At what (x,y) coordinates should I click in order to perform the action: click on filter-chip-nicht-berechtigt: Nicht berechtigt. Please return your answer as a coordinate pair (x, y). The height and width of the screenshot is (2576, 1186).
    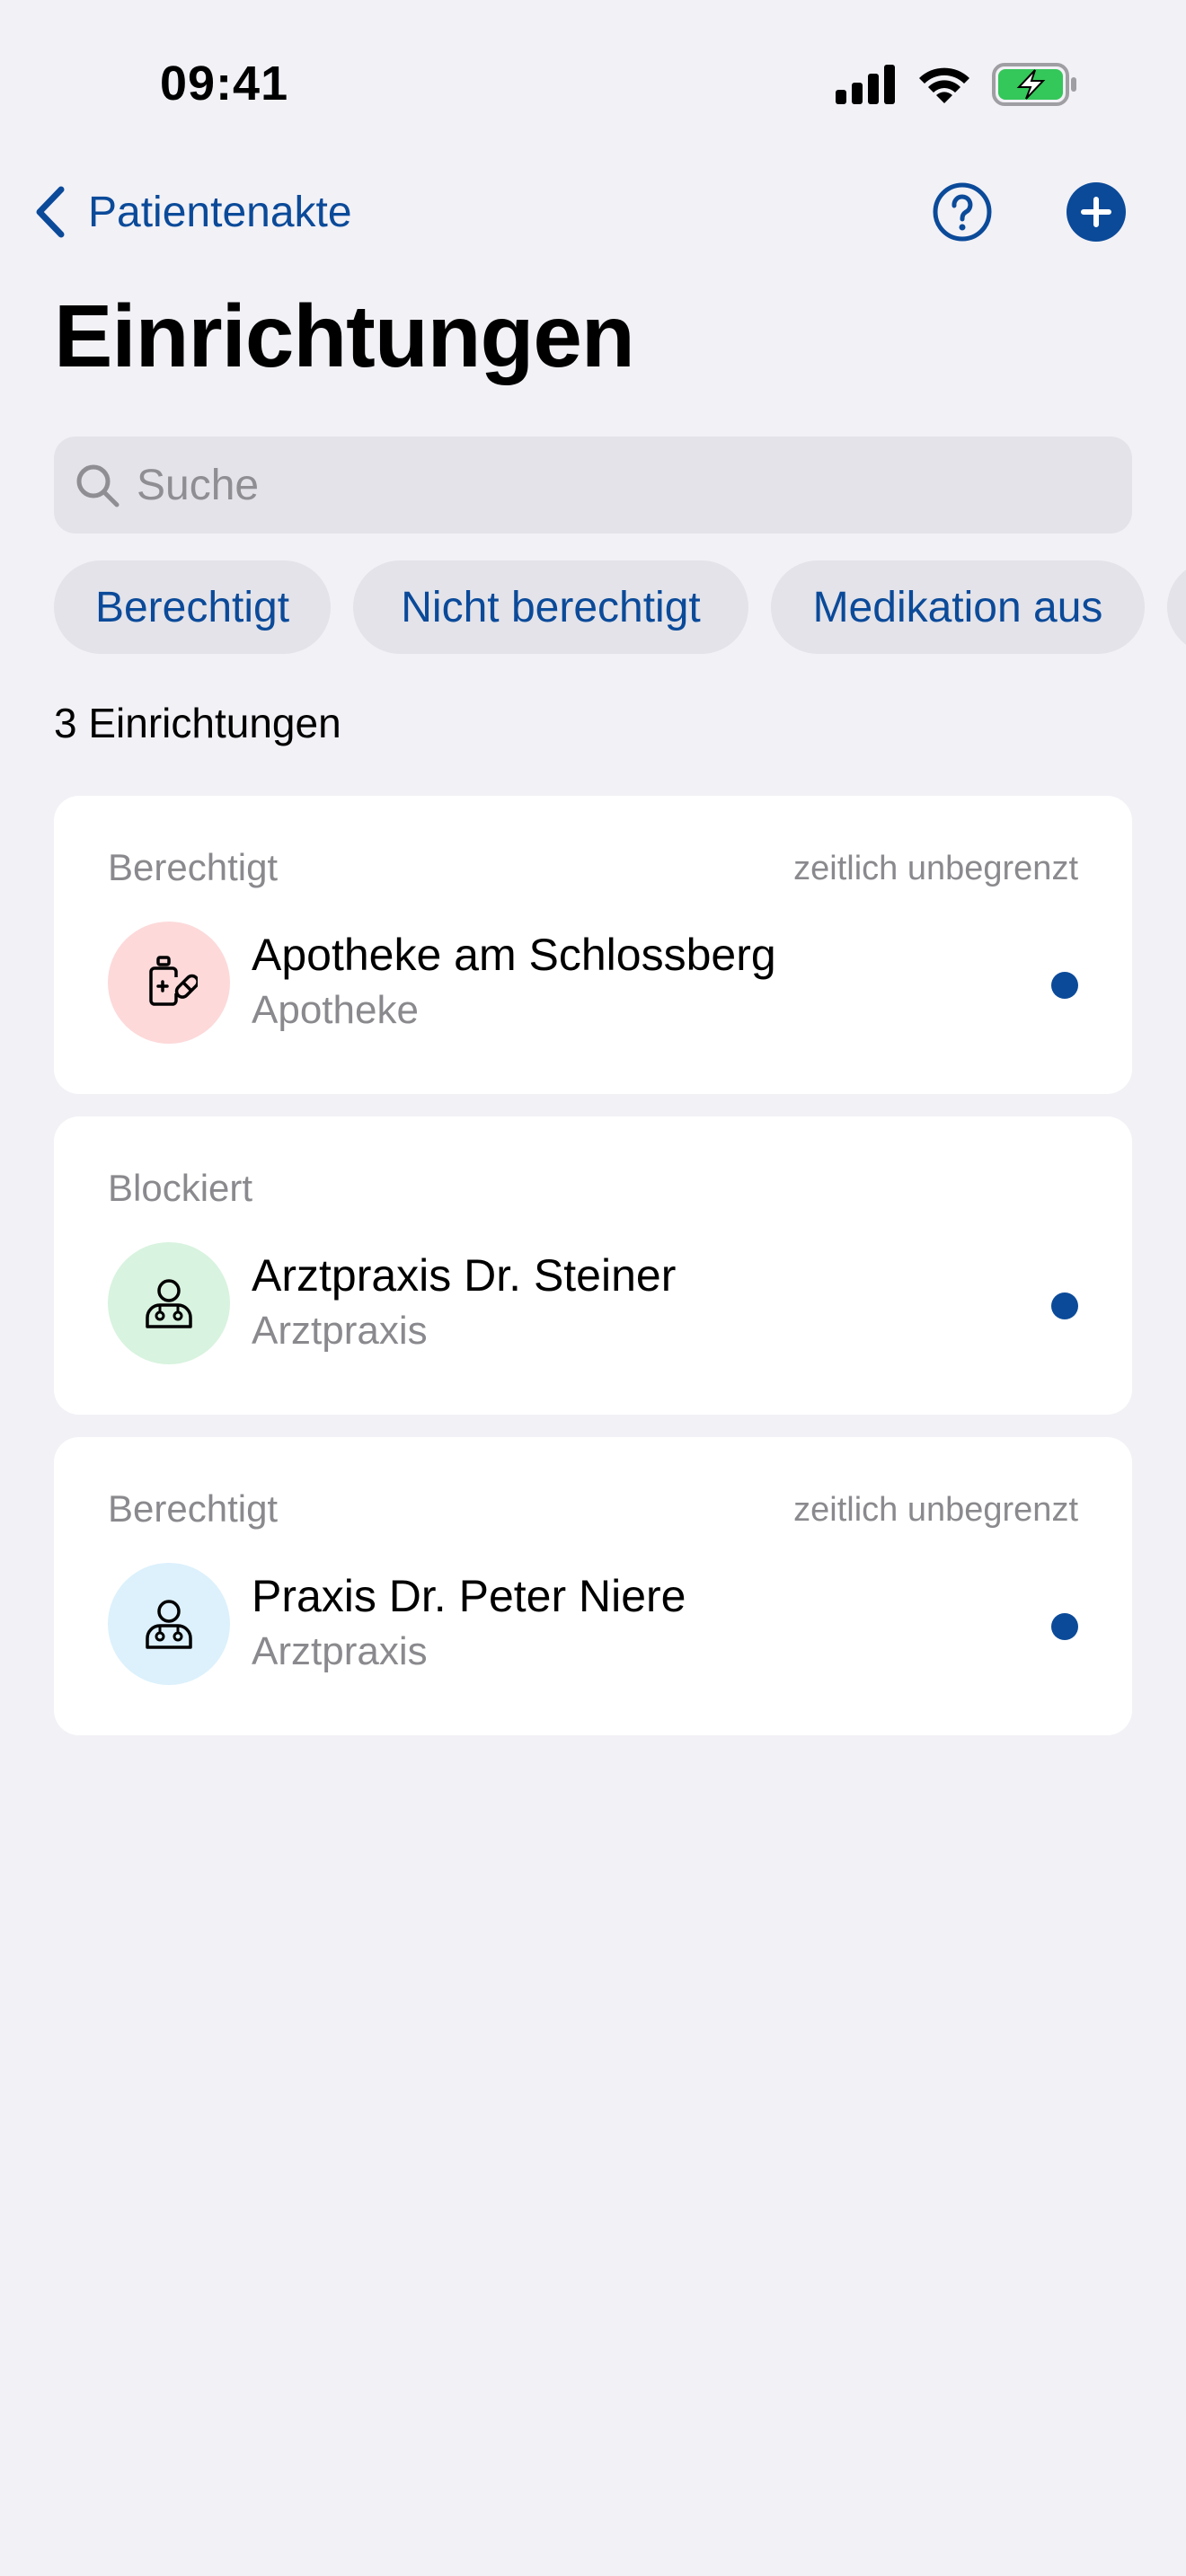
    Looking at the image, I should click on (550, 607).